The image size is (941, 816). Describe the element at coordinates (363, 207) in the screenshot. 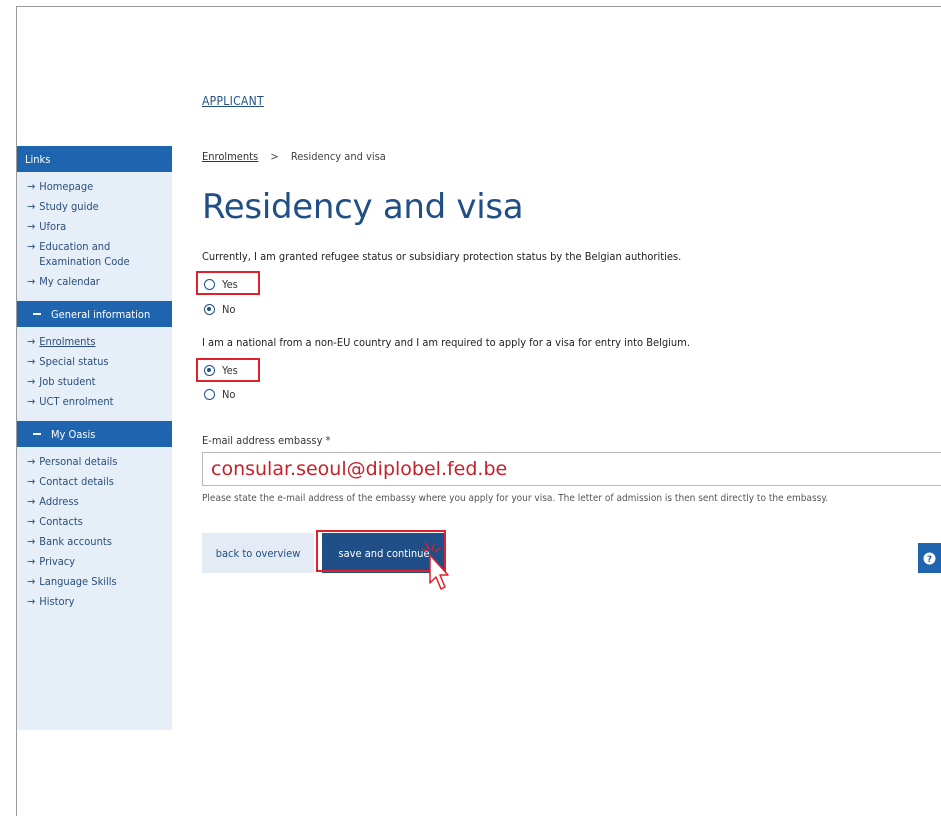

I see `page-title: Residency and visa` at that location.